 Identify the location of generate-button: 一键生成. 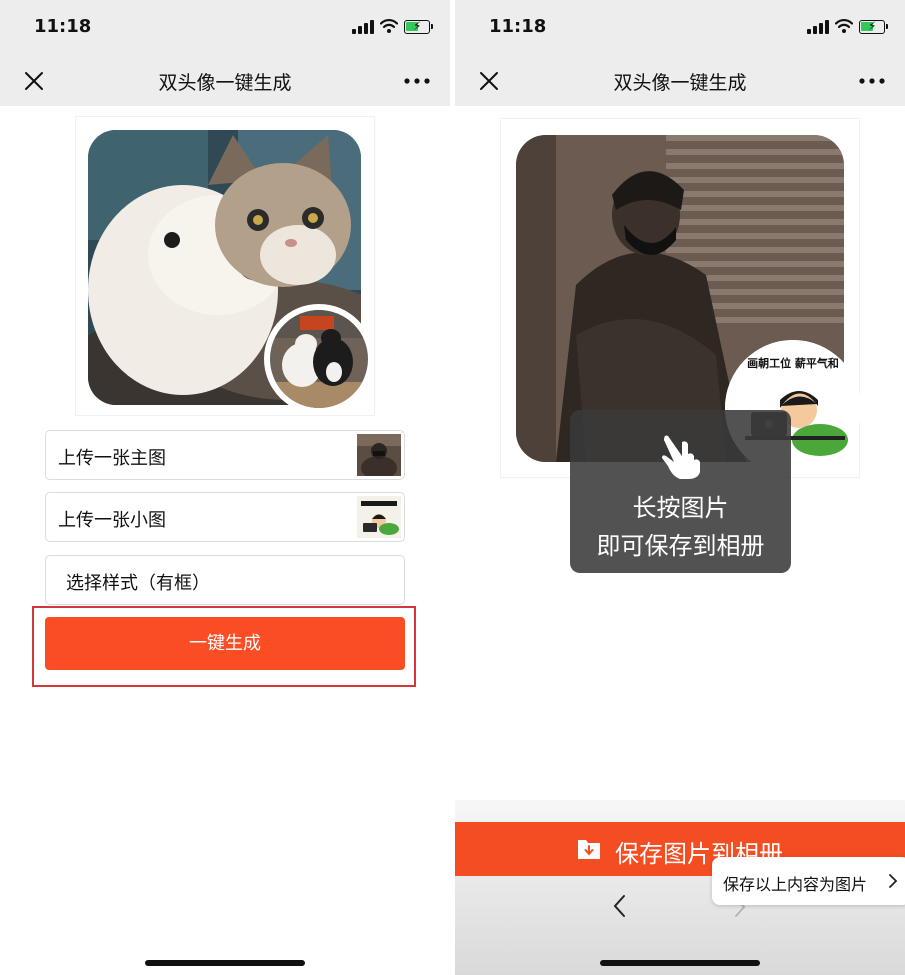
(225, 643).